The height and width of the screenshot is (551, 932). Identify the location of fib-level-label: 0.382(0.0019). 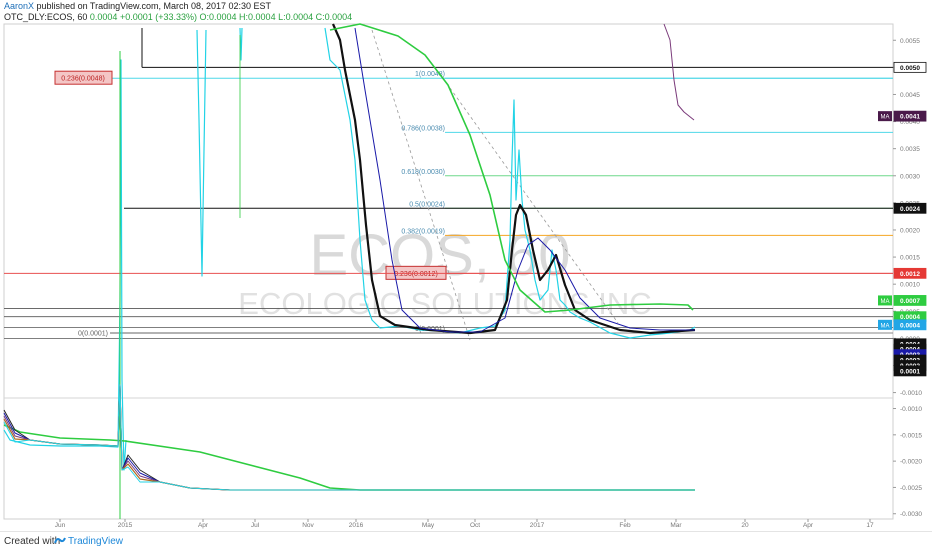
(423, 231).